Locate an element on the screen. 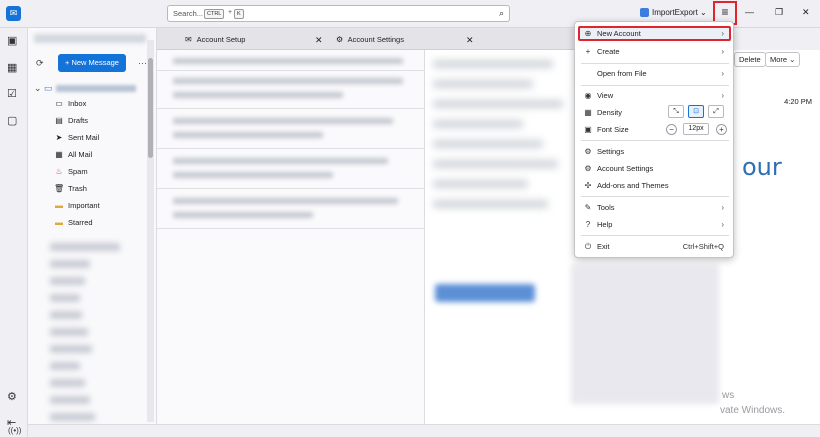  spam-icon: ♨ is located at coordinates (59, 171).